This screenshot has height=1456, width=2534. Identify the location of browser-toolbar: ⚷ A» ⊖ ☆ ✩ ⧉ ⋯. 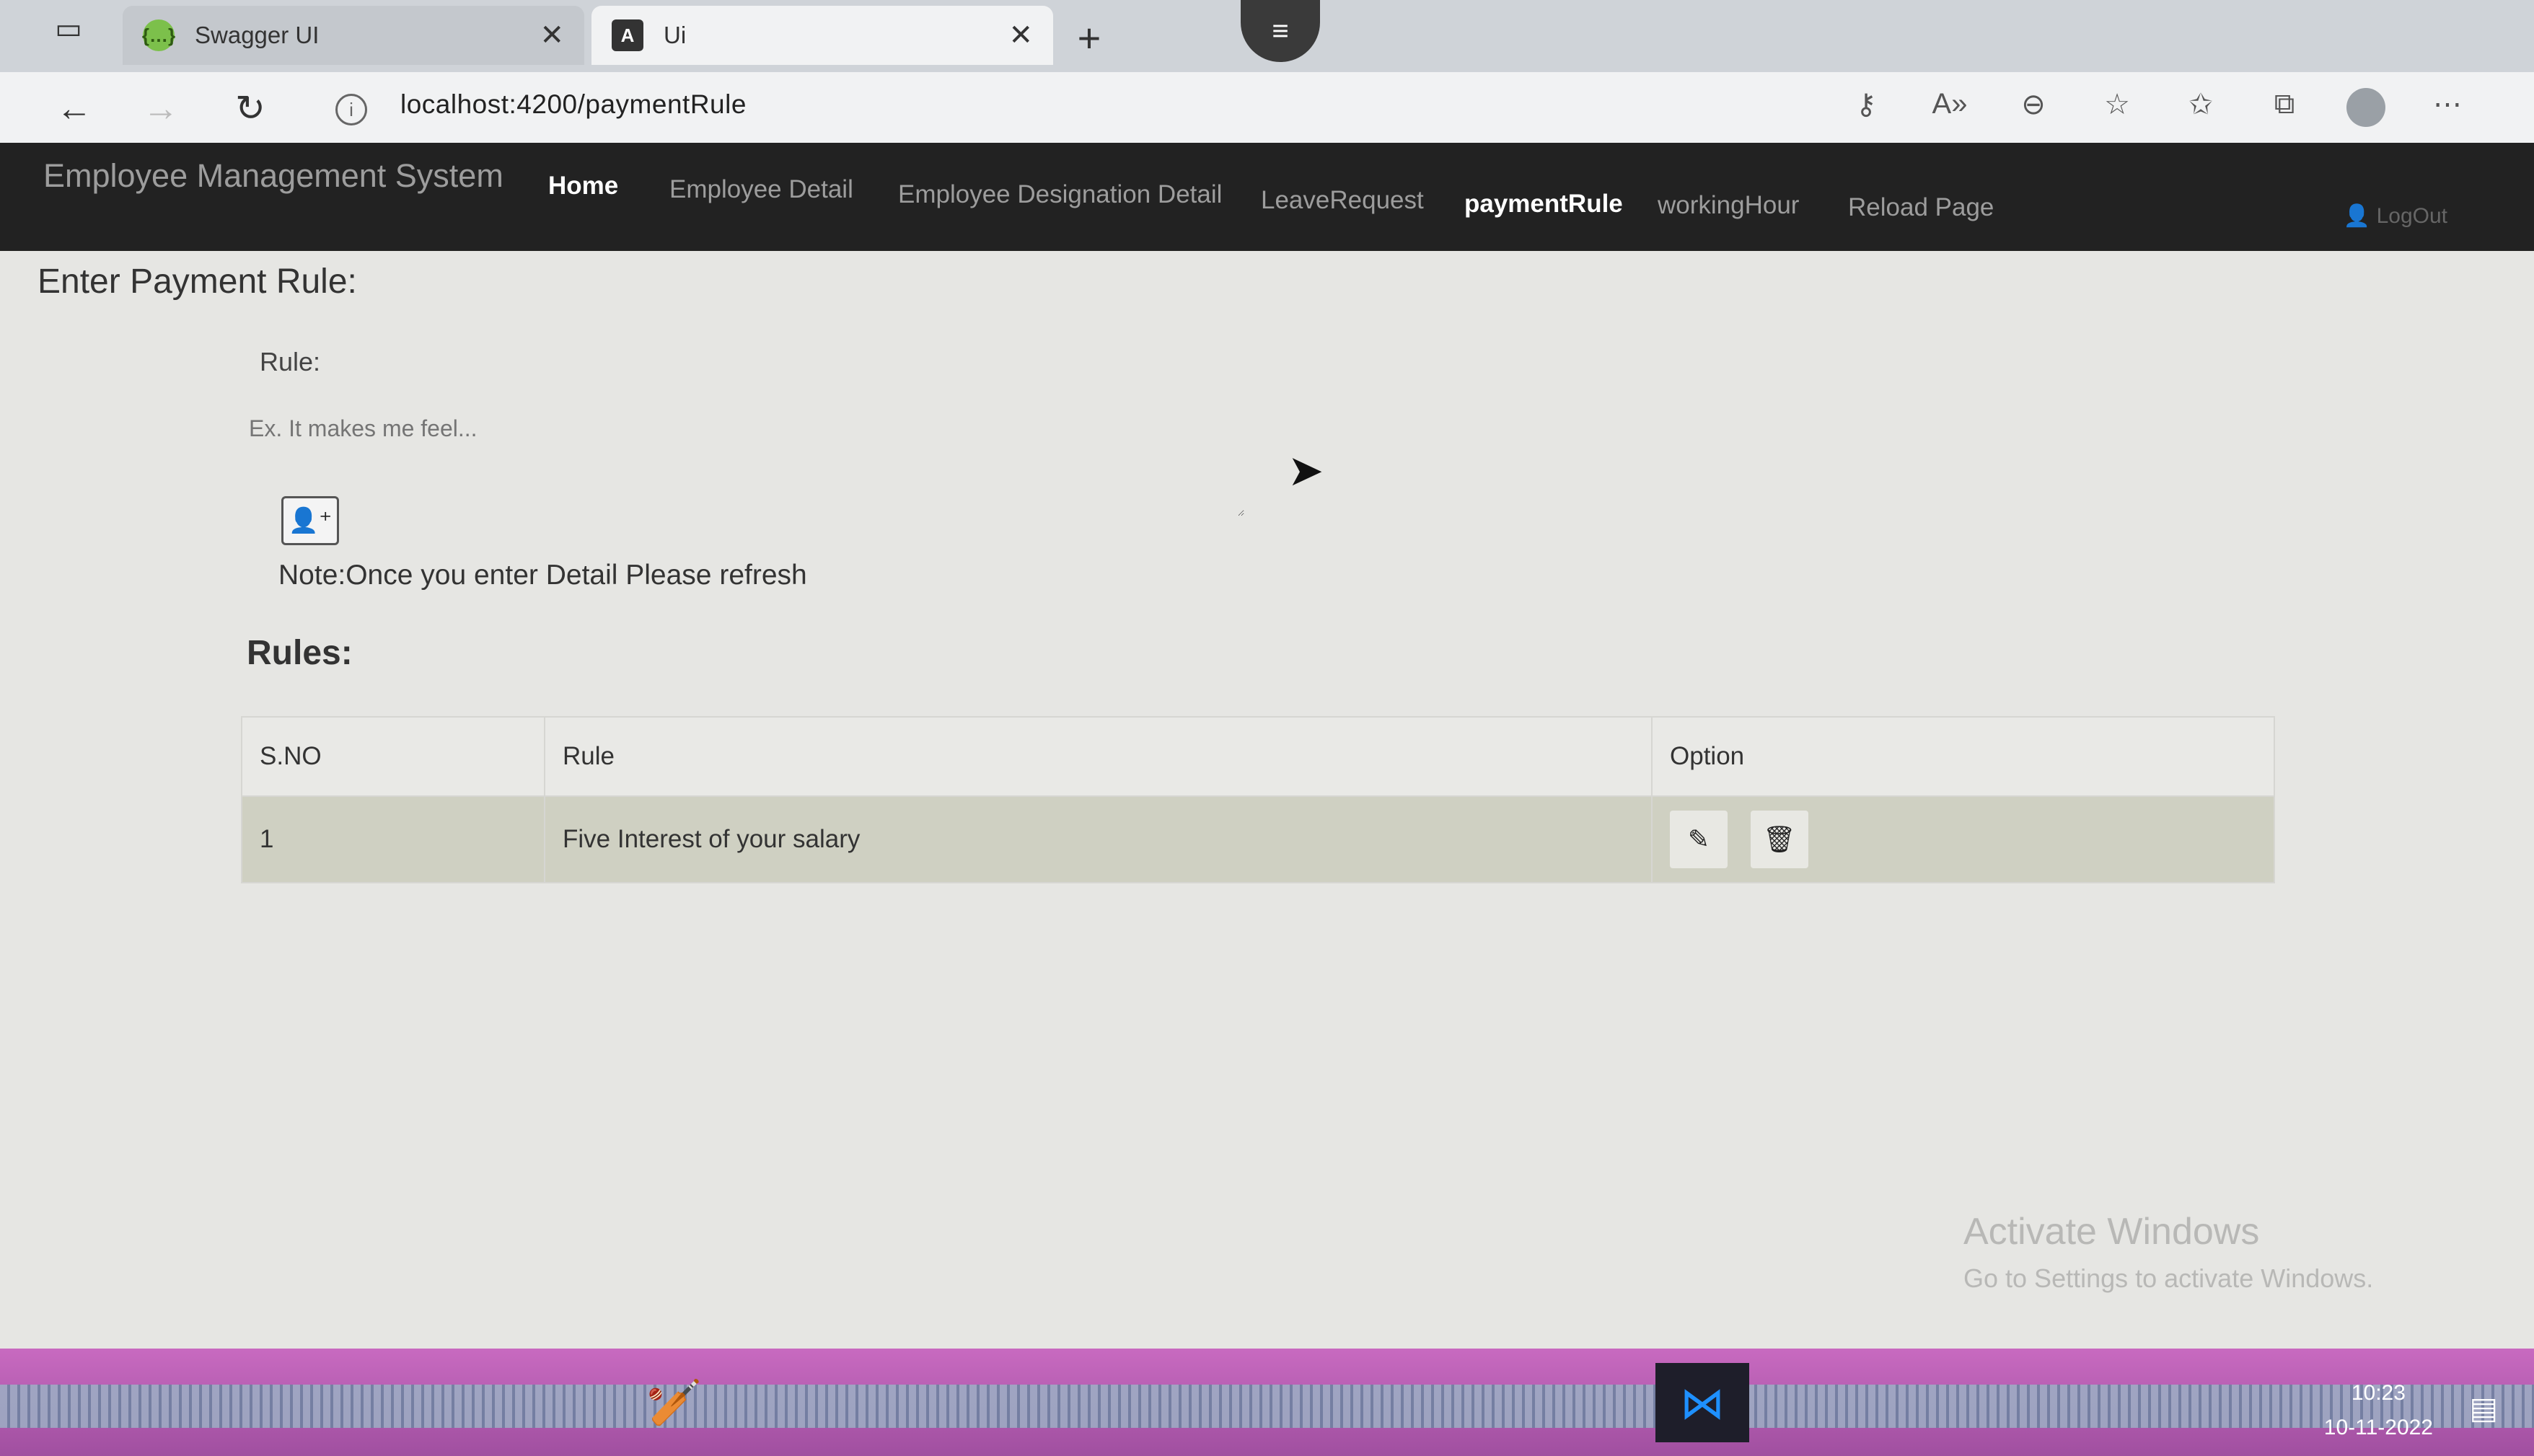
(2156, 107).